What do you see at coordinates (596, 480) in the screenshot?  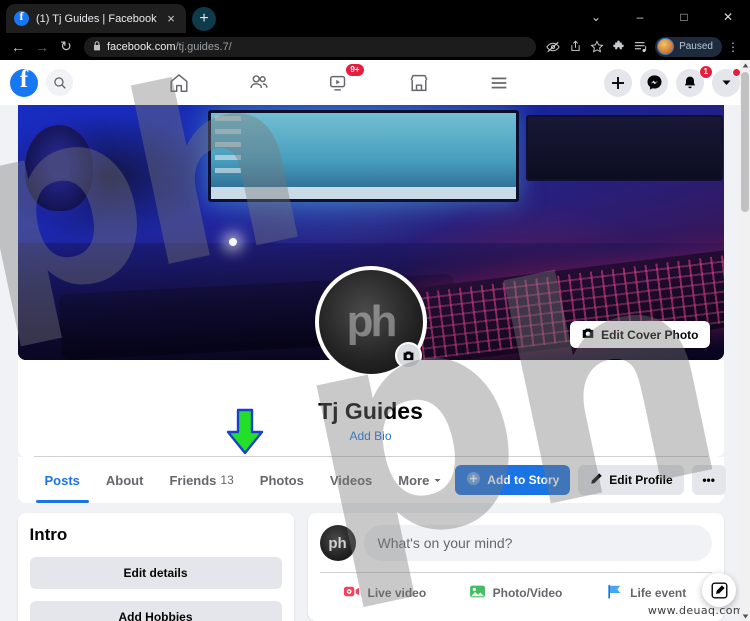 I see `pencil-icon` at bounding box center [596, 480].